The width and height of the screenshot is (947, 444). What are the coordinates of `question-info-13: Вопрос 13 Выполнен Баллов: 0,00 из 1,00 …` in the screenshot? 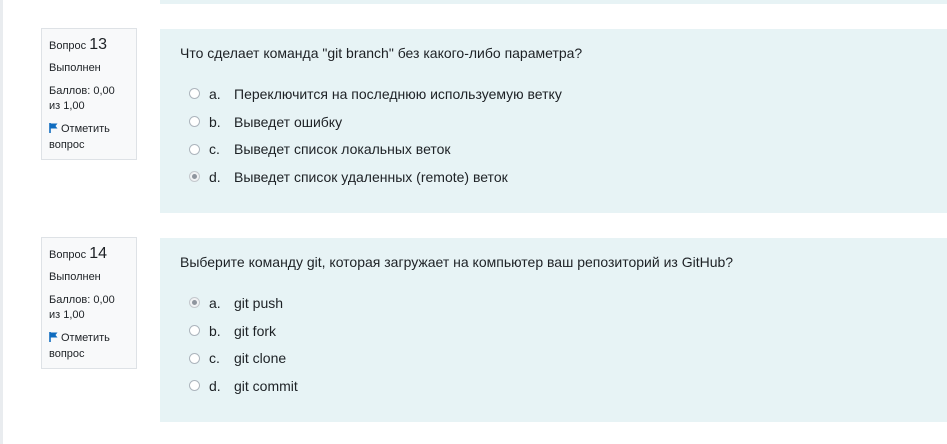 It's located at (89, 94).